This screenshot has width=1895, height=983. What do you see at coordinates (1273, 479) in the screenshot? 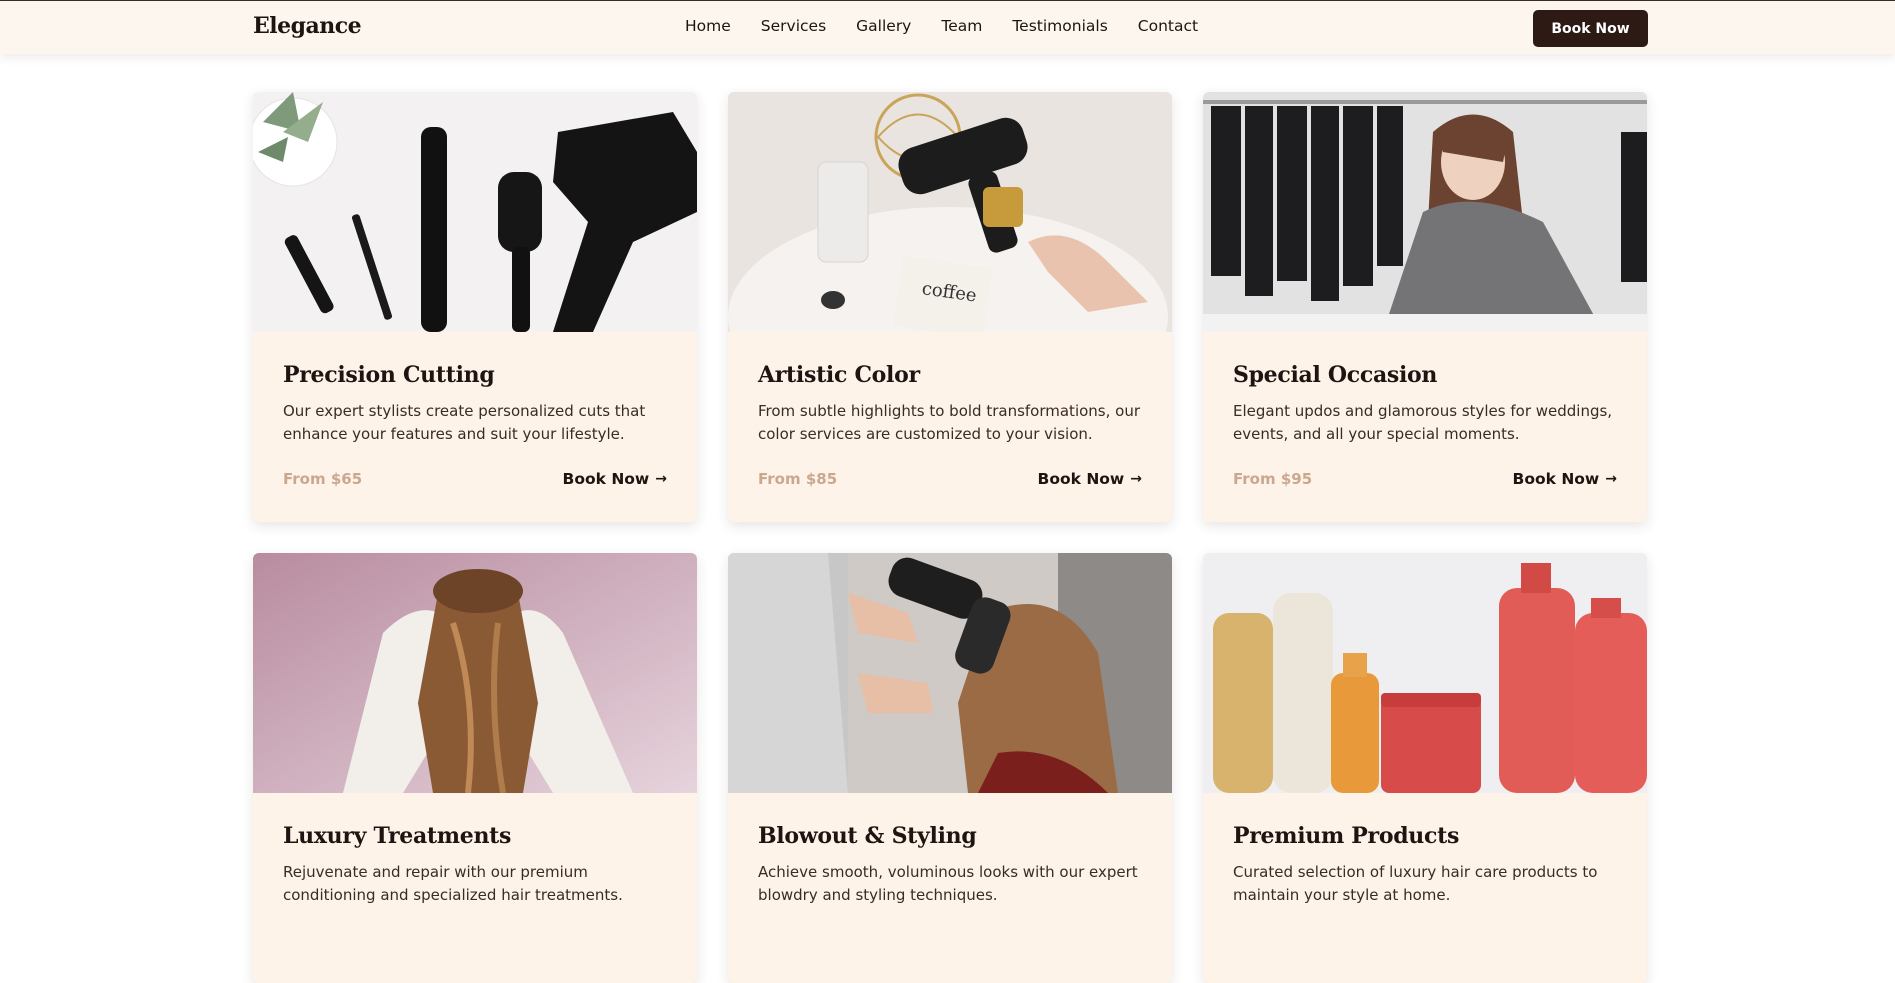
I see `price-label: From $95` at bounding box center [1273, 479].